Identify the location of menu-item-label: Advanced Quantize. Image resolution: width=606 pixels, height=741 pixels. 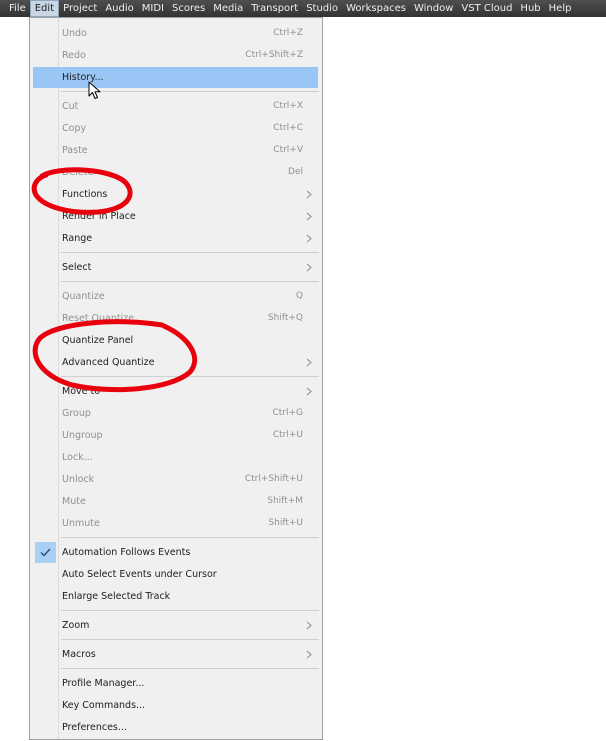
(108, 362).